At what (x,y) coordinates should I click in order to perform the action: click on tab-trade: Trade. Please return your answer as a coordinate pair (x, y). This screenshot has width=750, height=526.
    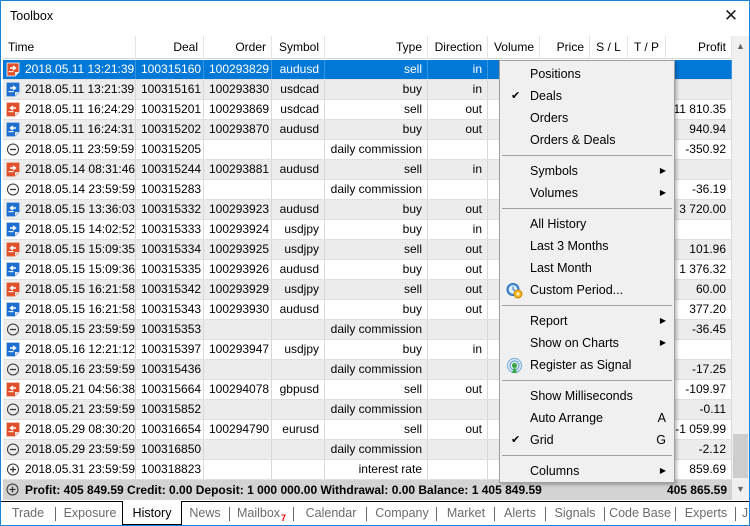
    Looking at the image, I should click on (28, 514).